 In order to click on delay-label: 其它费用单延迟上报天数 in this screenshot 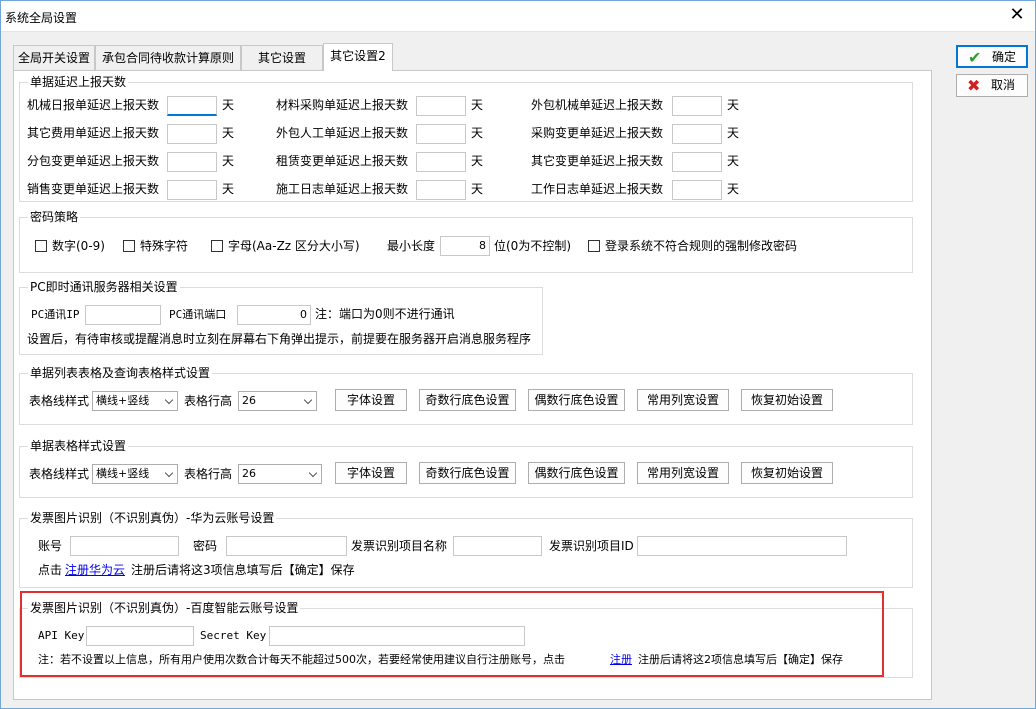, I will do `click(93, 133)`.